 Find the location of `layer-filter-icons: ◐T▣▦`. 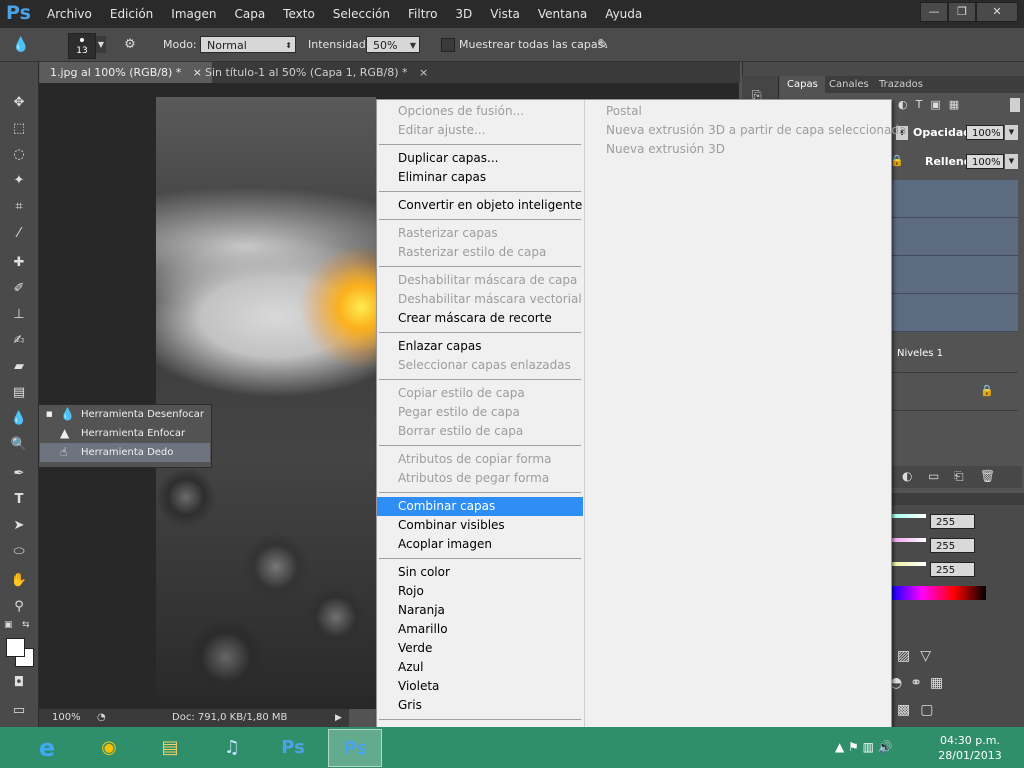

layer-filter-icons: ◐T▣▦ is located at coordinates (932, 104).